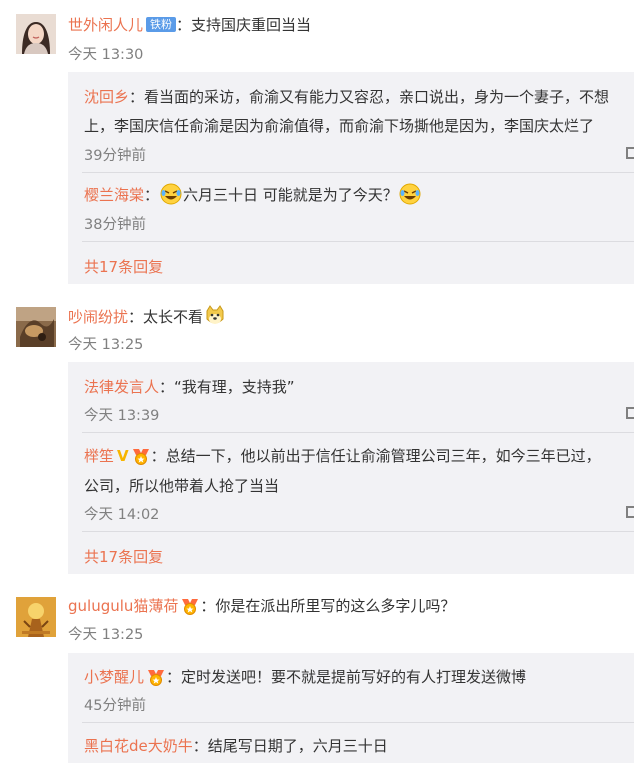 The width and height of the screenshot is (634, 763). Describe the element at coordinates (106, 97) in the screenshot. I see `reply-username: 沈回乡` at that location.